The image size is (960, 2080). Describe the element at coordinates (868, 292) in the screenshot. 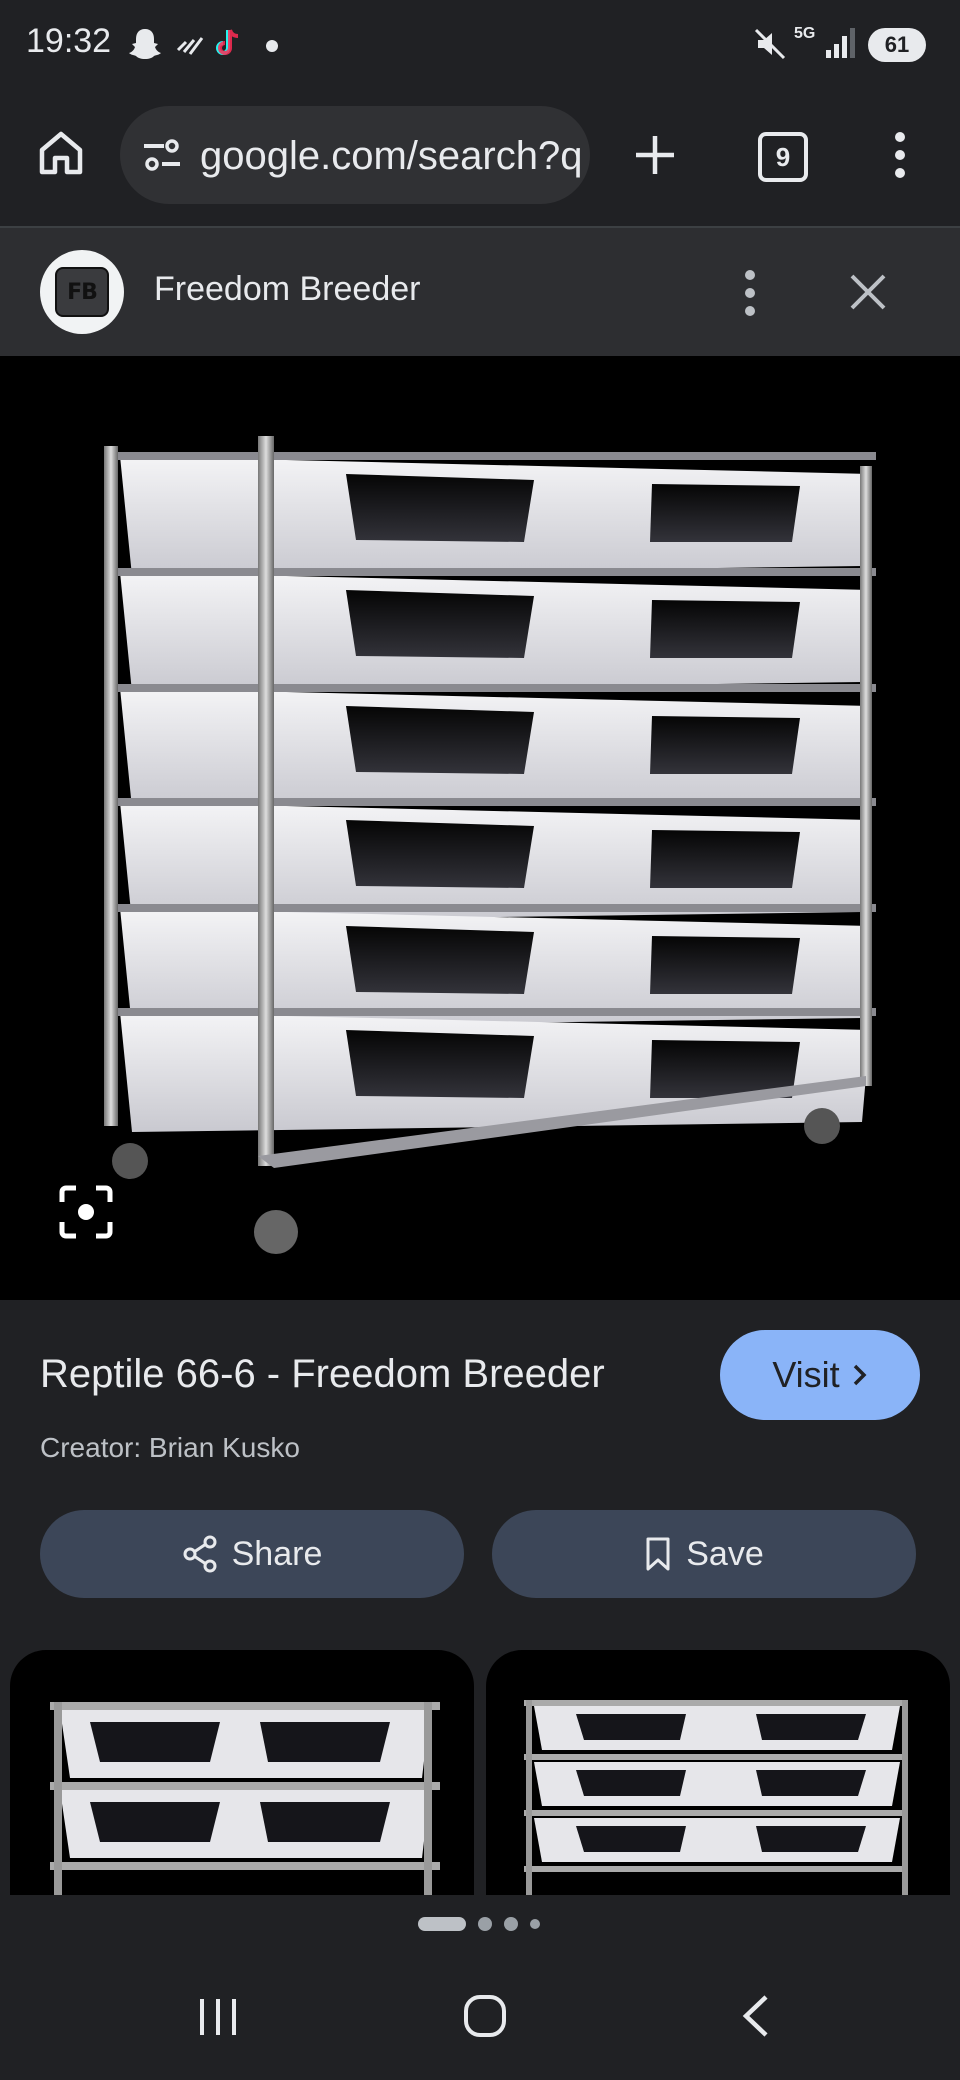

I see `close-icon` at that location.